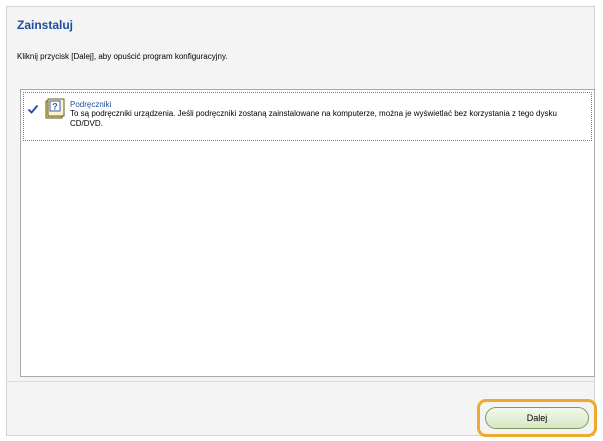 This screenshot has width=603, height=441. What do you see at coordinates (300, 381) in the screenshot?
I see `footer-divider` at bounding box center [300, 381].